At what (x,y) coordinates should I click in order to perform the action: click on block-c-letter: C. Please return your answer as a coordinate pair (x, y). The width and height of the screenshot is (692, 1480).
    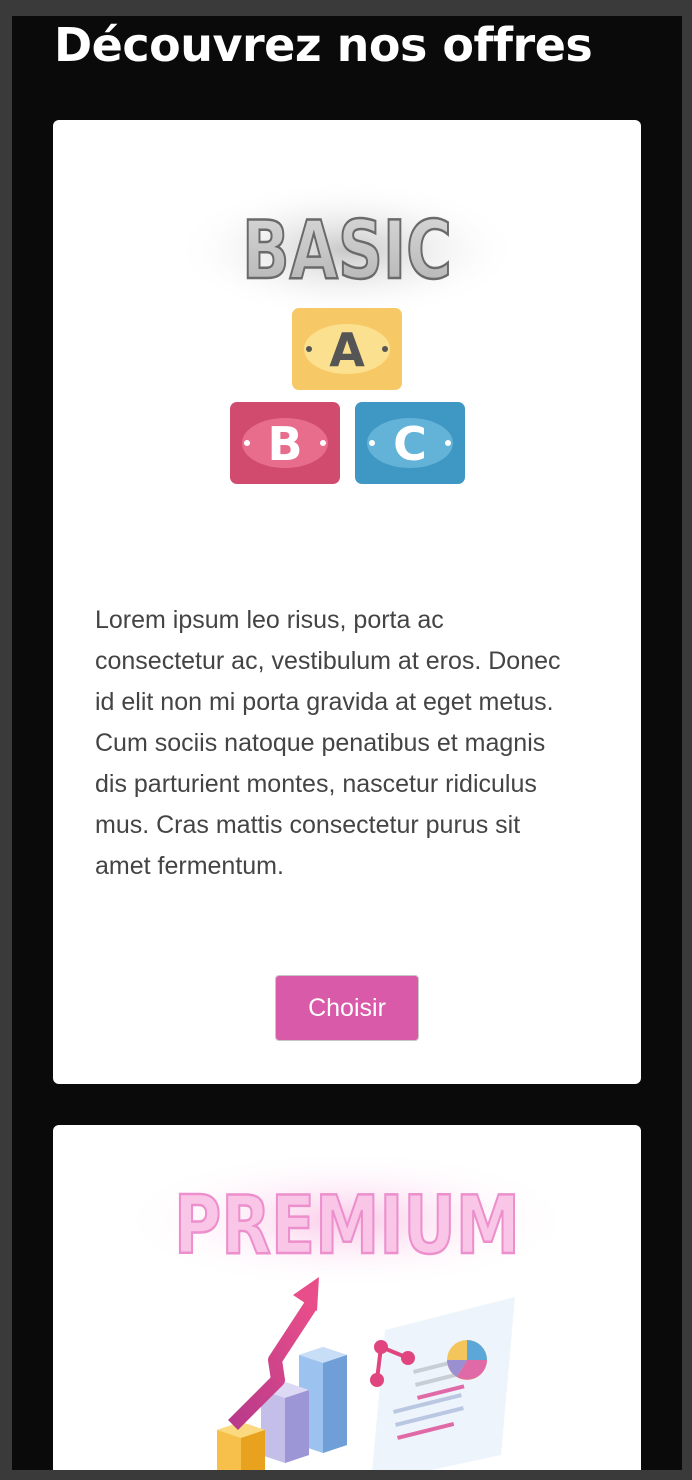
    Looking at the image, I should click on (410, 444).